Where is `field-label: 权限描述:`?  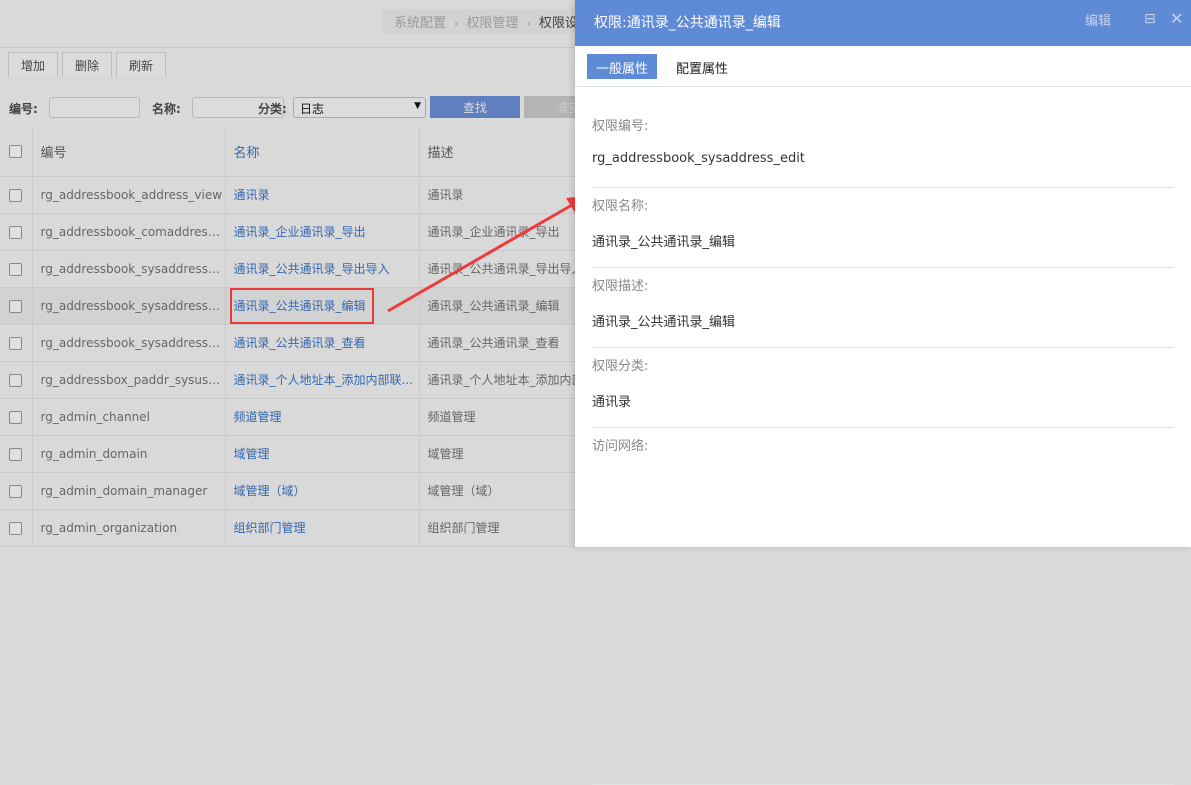
field-label: 权限描述: is located at coordinates (620, 286).